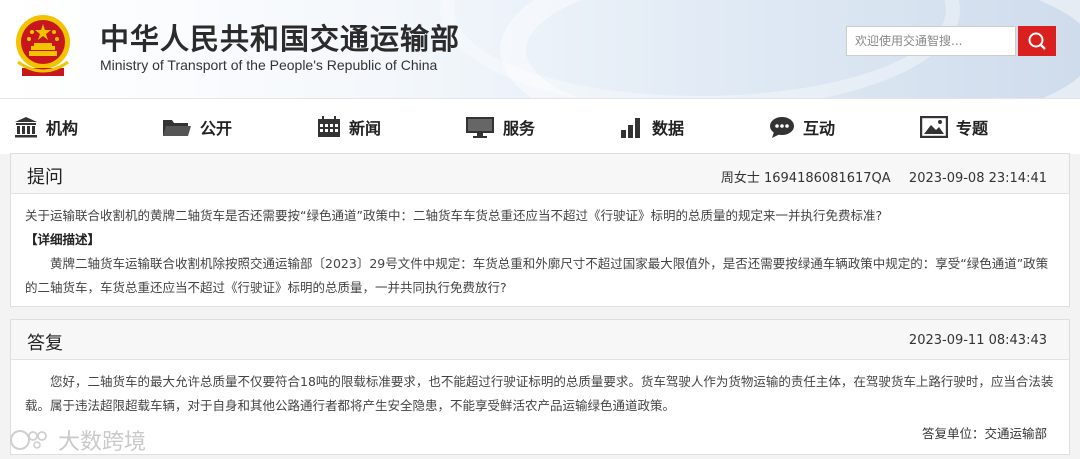 The width and height of the screenshot is (1080, 459). What do you see at coordinates (977, 340) in the screenshot?
I see `answer-time: 2023-09-11 08:43:43` at bounding box center [977, 340].